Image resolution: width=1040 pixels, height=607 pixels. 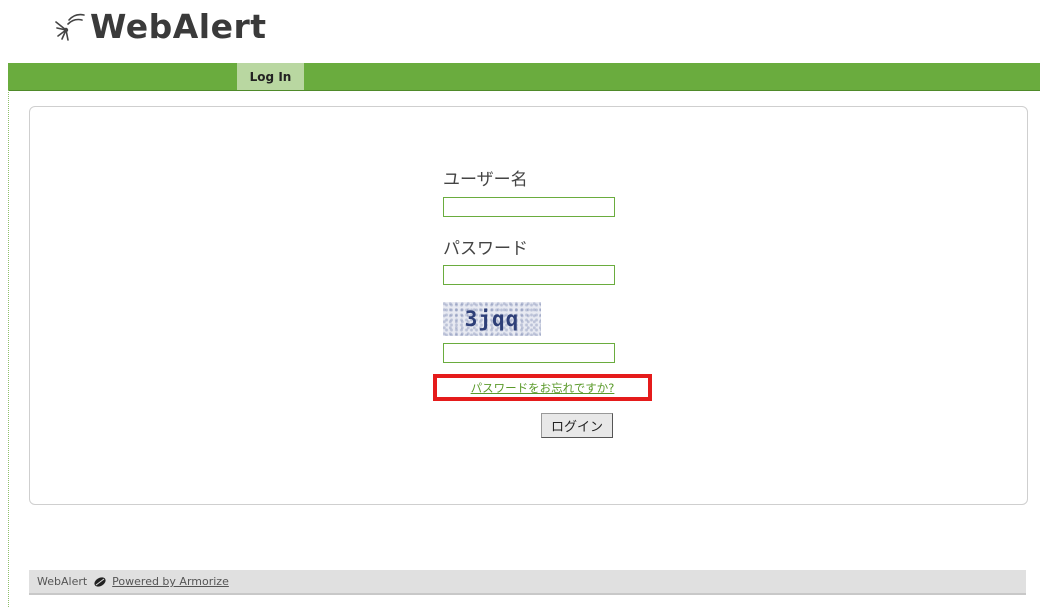 I want to click on powered-by-link: Powered by Armorize, so click(x=170, y=581).